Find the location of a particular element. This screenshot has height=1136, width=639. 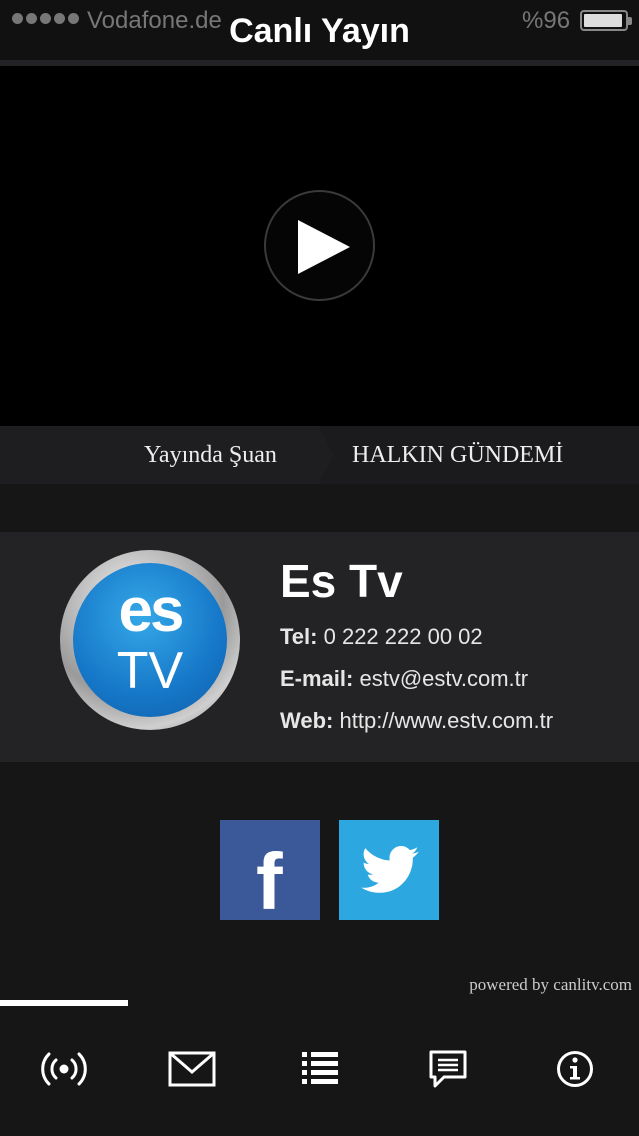

now-playing-bar: Yayında Şuan HALKIN GÜNDEMİ is located at coordinates (319, 455).